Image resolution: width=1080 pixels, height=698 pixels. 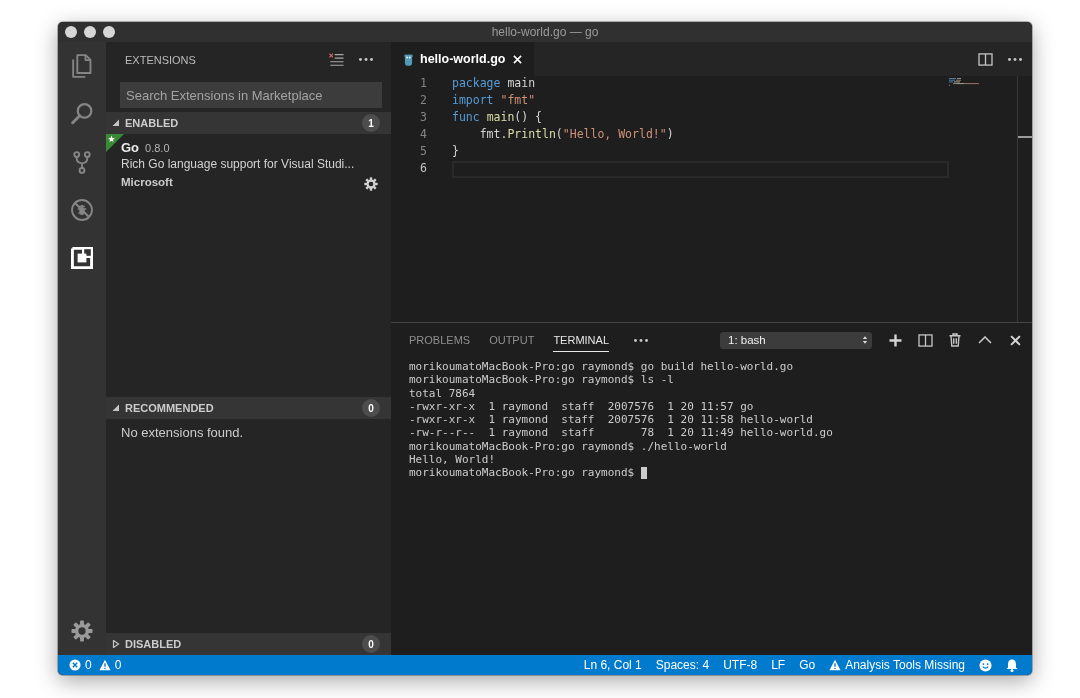 I want to click on position-marker-icon, so click(x=1025, y=137).